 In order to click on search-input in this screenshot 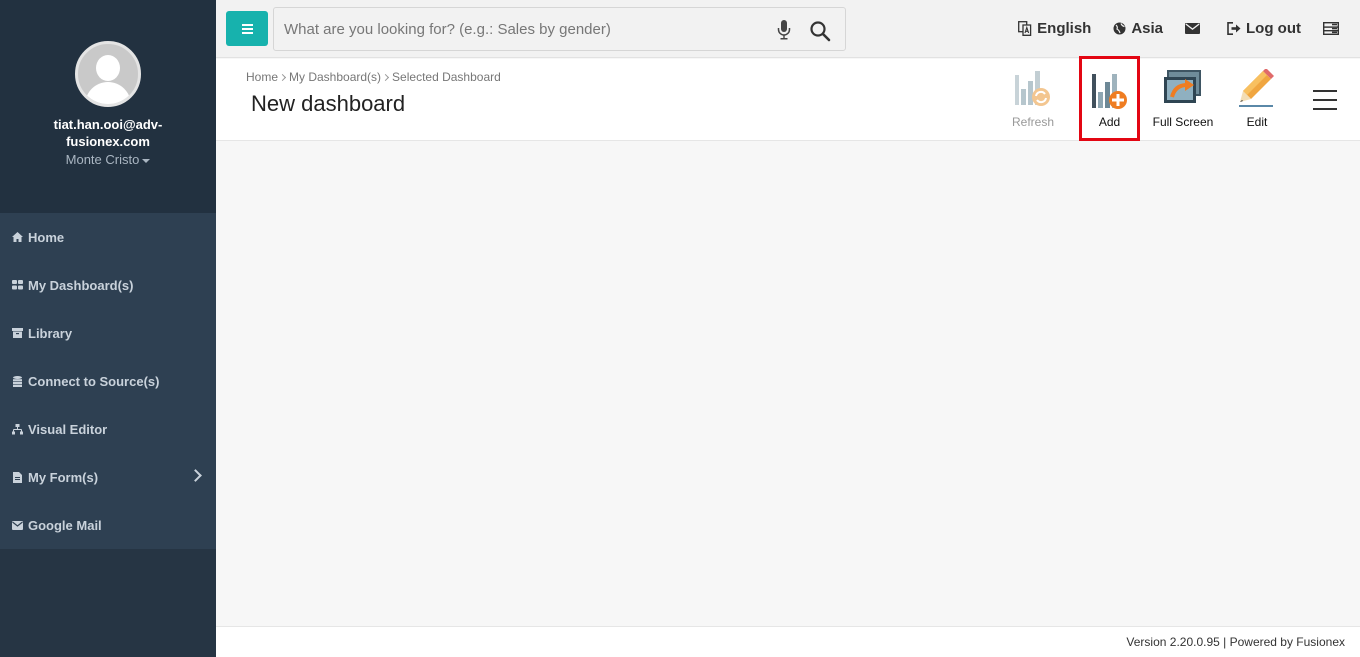, I will do `click(524, 29)`.